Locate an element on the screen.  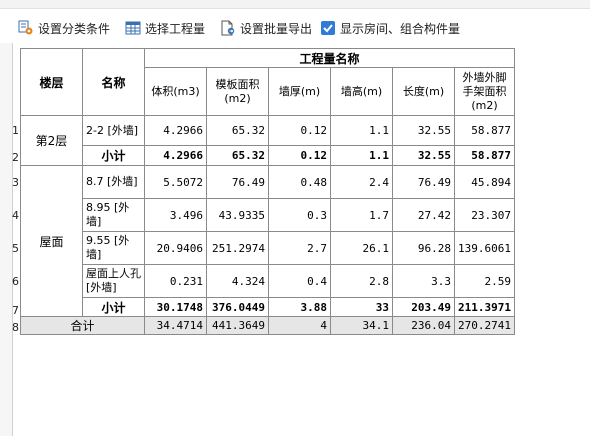
document-export-icon is located at coordinates (228, 28).